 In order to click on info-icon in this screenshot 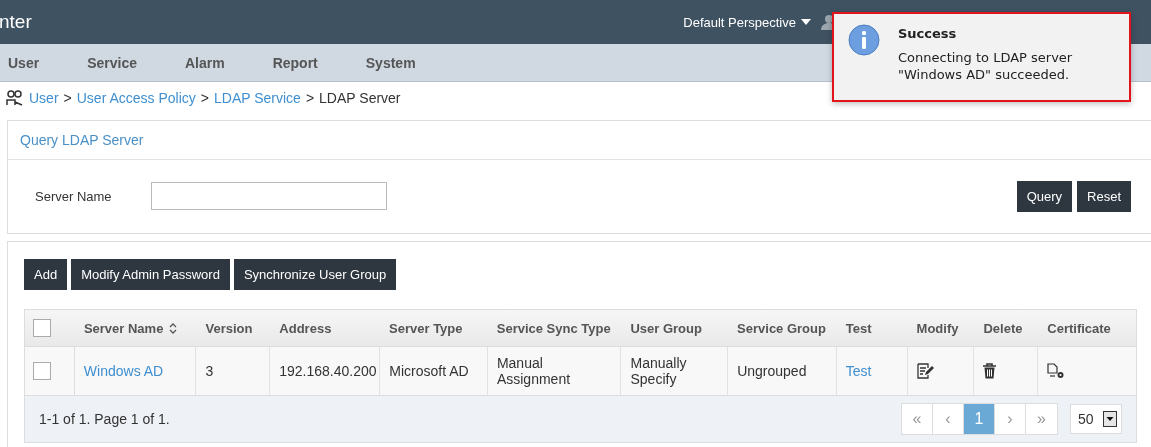, I will do `click(864, 40)`.